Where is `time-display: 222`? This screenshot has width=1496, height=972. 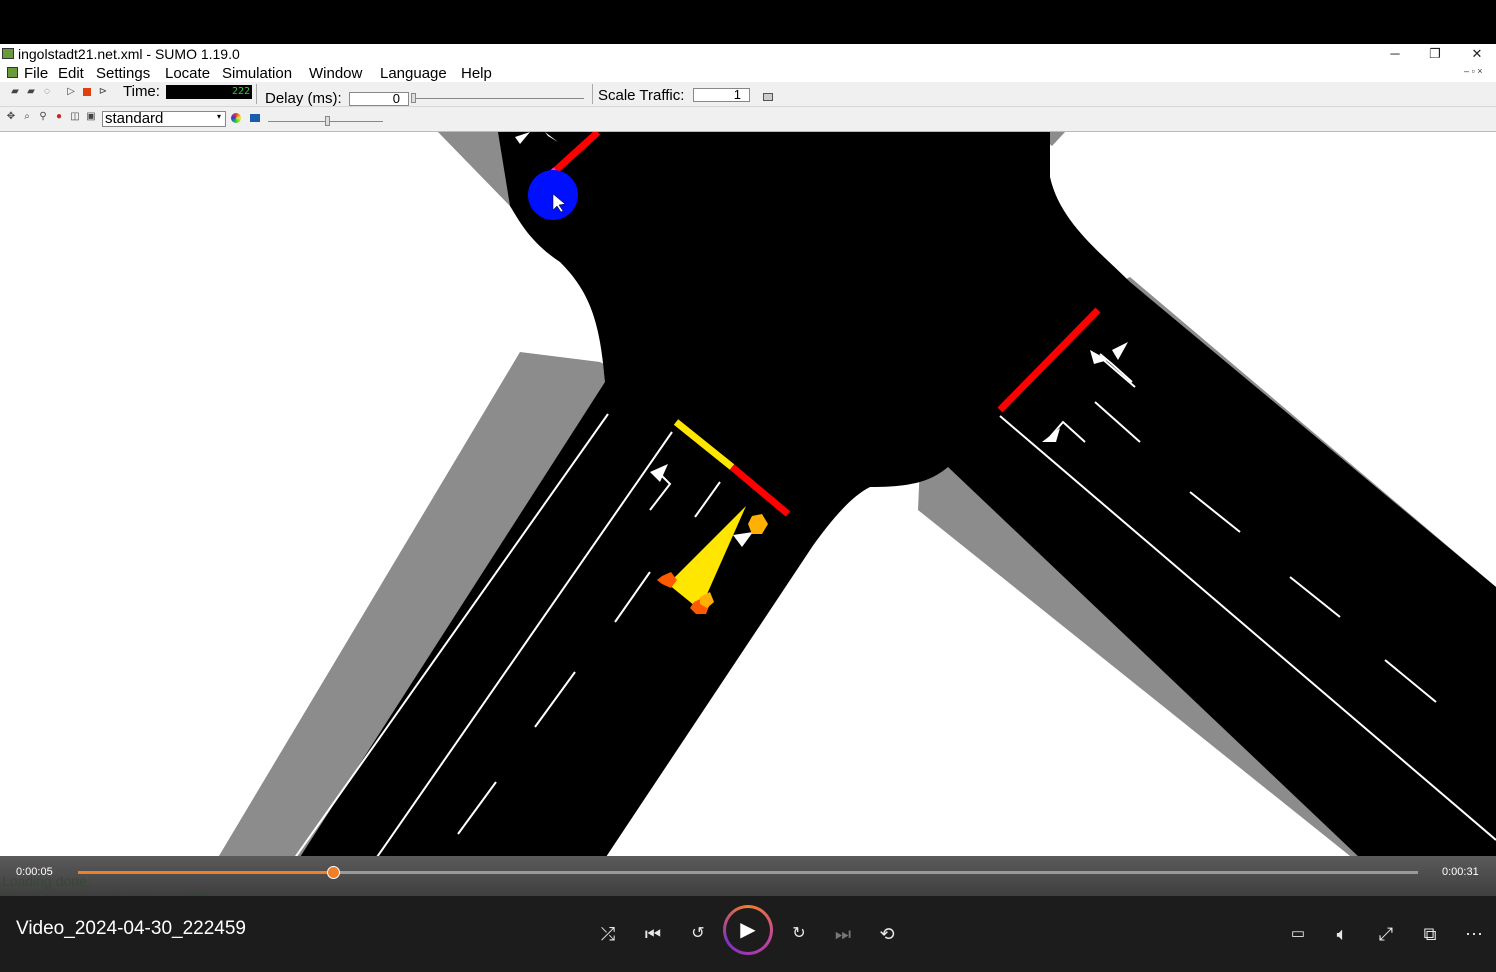 time-display: 222 is located at coordinates (209, 92).